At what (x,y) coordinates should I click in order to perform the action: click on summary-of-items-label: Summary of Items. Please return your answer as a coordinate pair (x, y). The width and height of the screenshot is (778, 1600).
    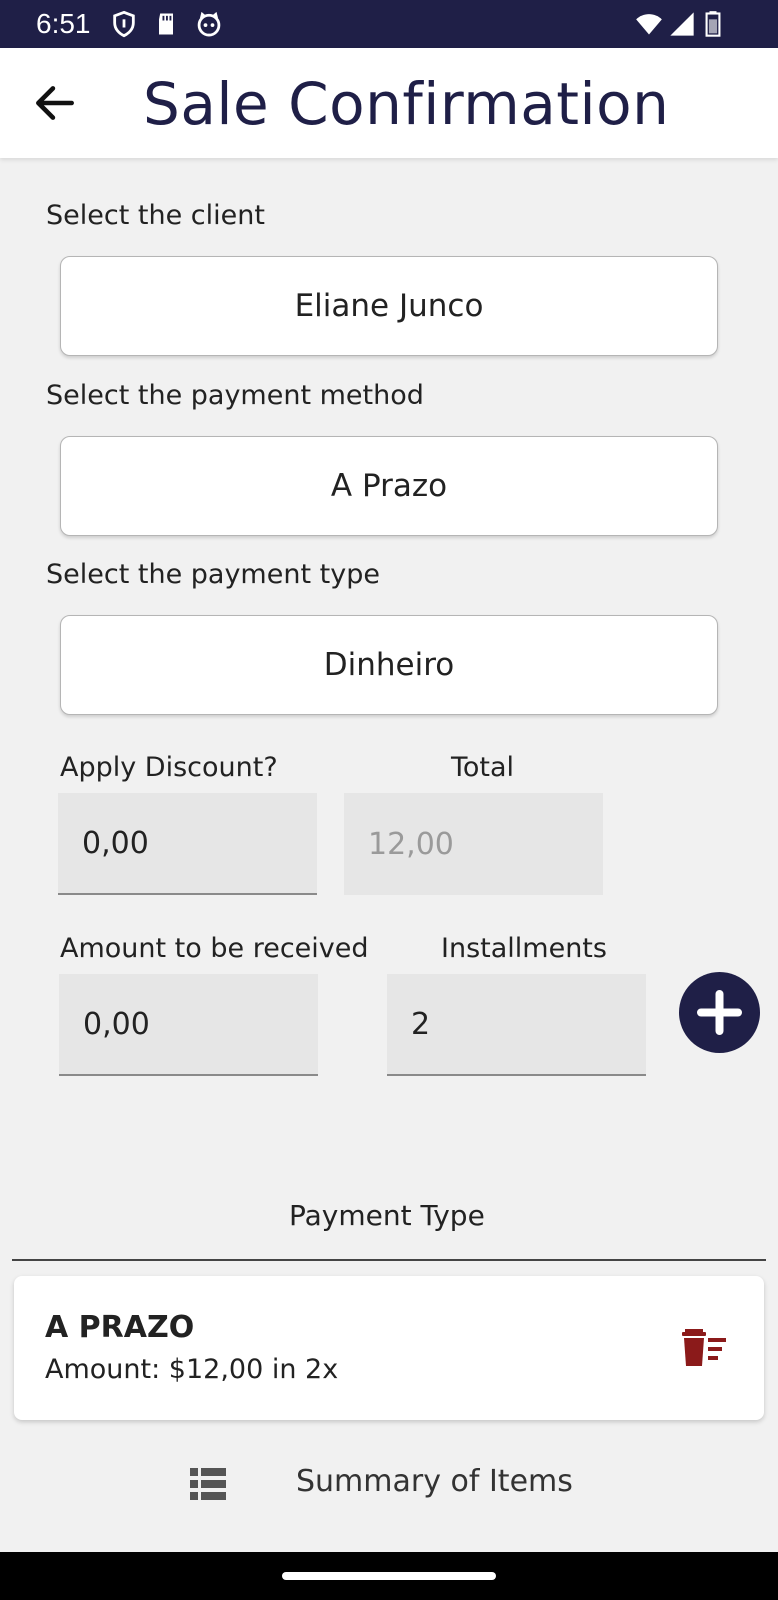
    Looking at the image, I should click on (434, 1481).